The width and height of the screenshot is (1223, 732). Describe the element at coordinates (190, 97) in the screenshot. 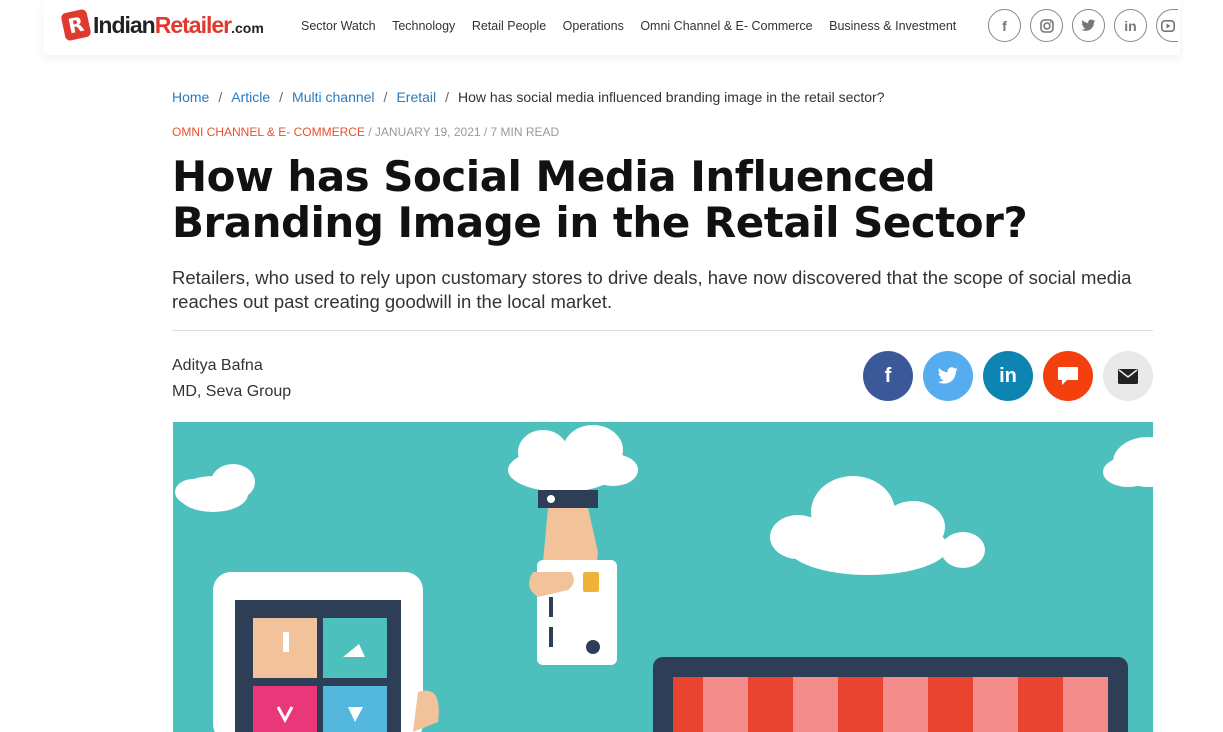

I see `breadcrumb-home: Home` at that location.